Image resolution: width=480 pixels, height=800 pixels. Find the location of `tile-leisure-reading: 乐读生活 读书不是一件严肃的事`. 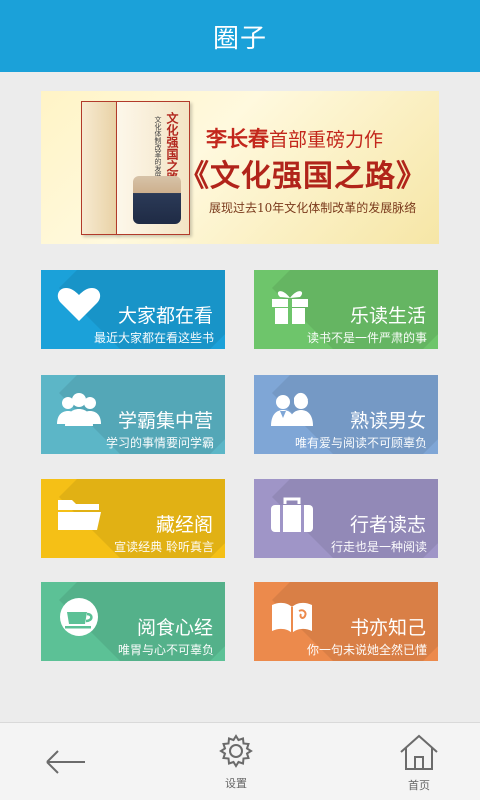

tile-leisure-reading: 乐读生活 读书不是一件严肃的事 is located at coordinates (346, 309).